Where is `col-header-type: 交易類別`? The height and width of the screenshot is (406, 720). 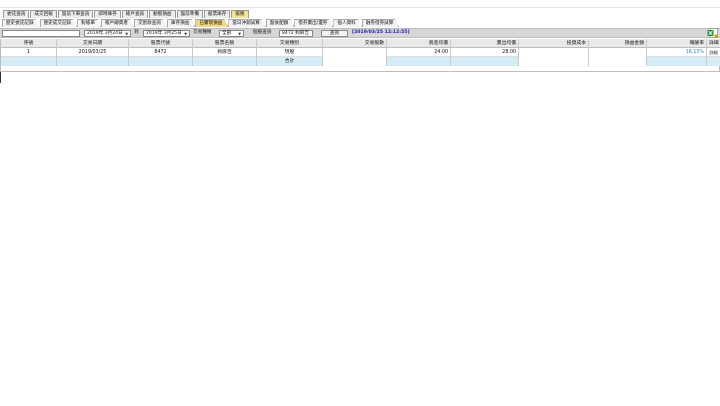
col-header-type: 交易類別 is located at coordinates (290, 43).